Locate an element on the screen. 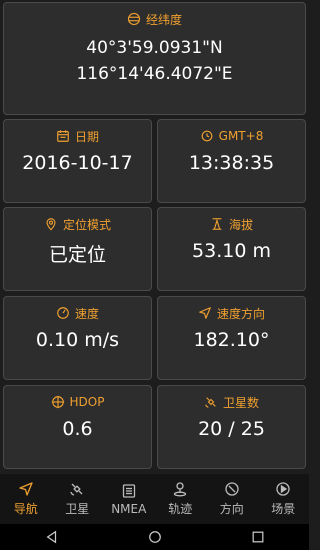 The width and height of the screenshot is (320, 550). time-label: GMT+8 is located at coordinates (241, 136).